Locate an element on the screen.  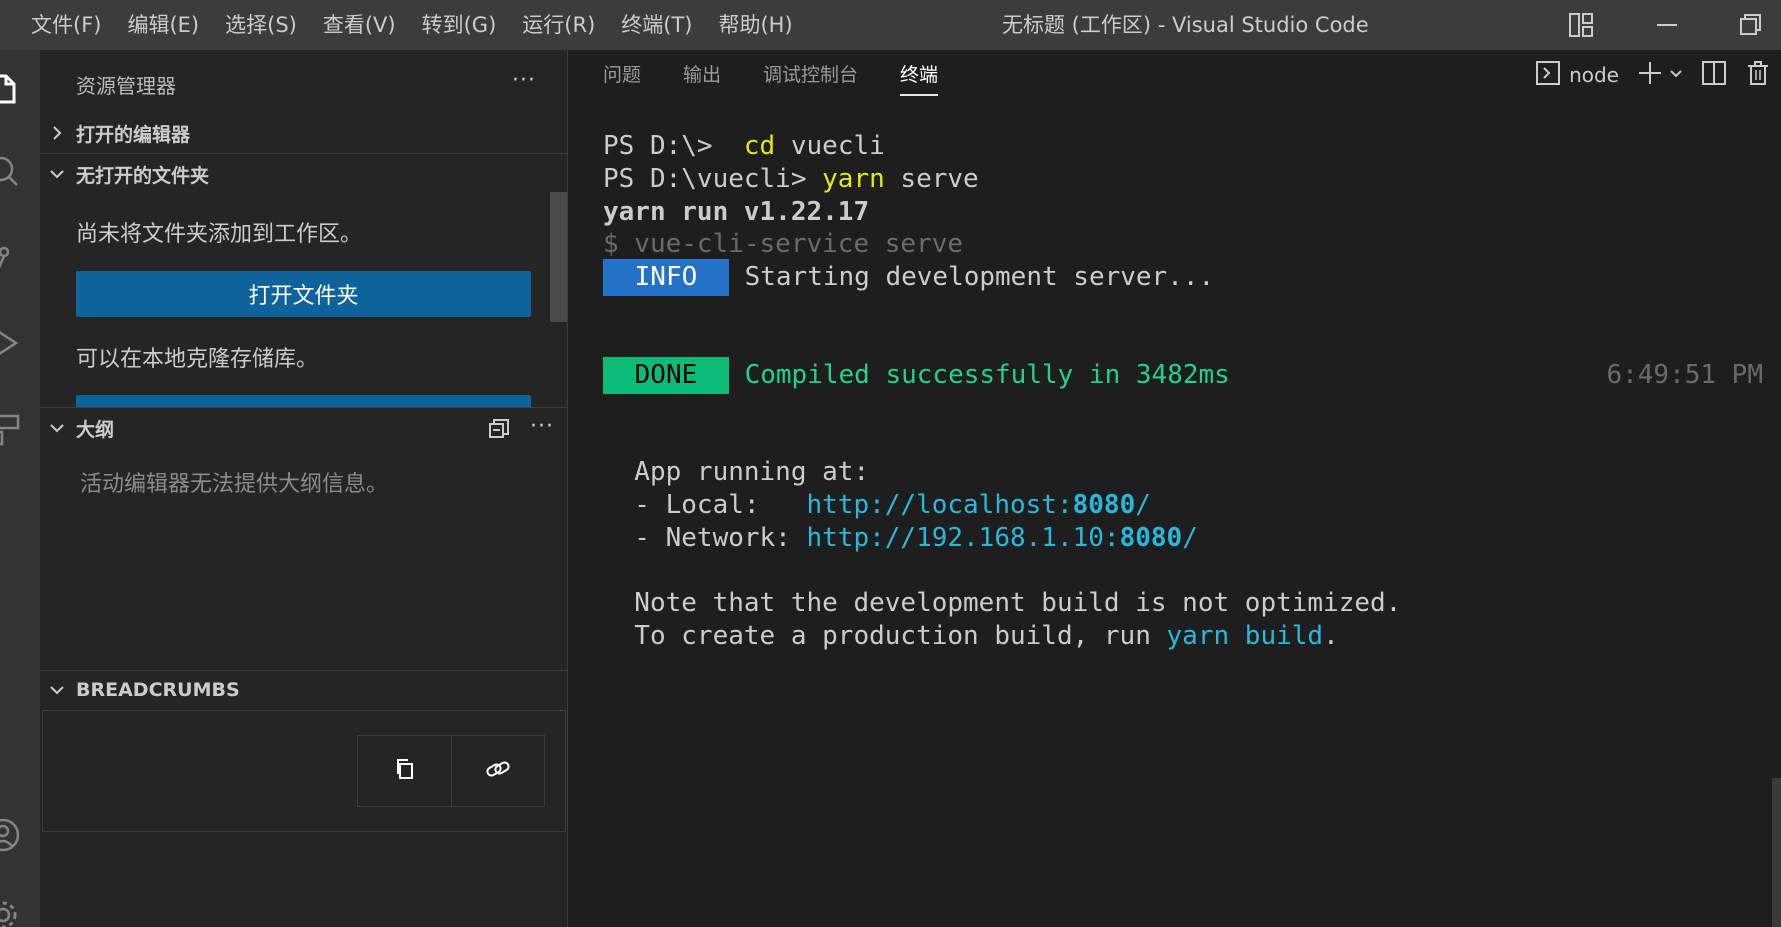
local-label: - Local: is located at coordinates (705, 505).